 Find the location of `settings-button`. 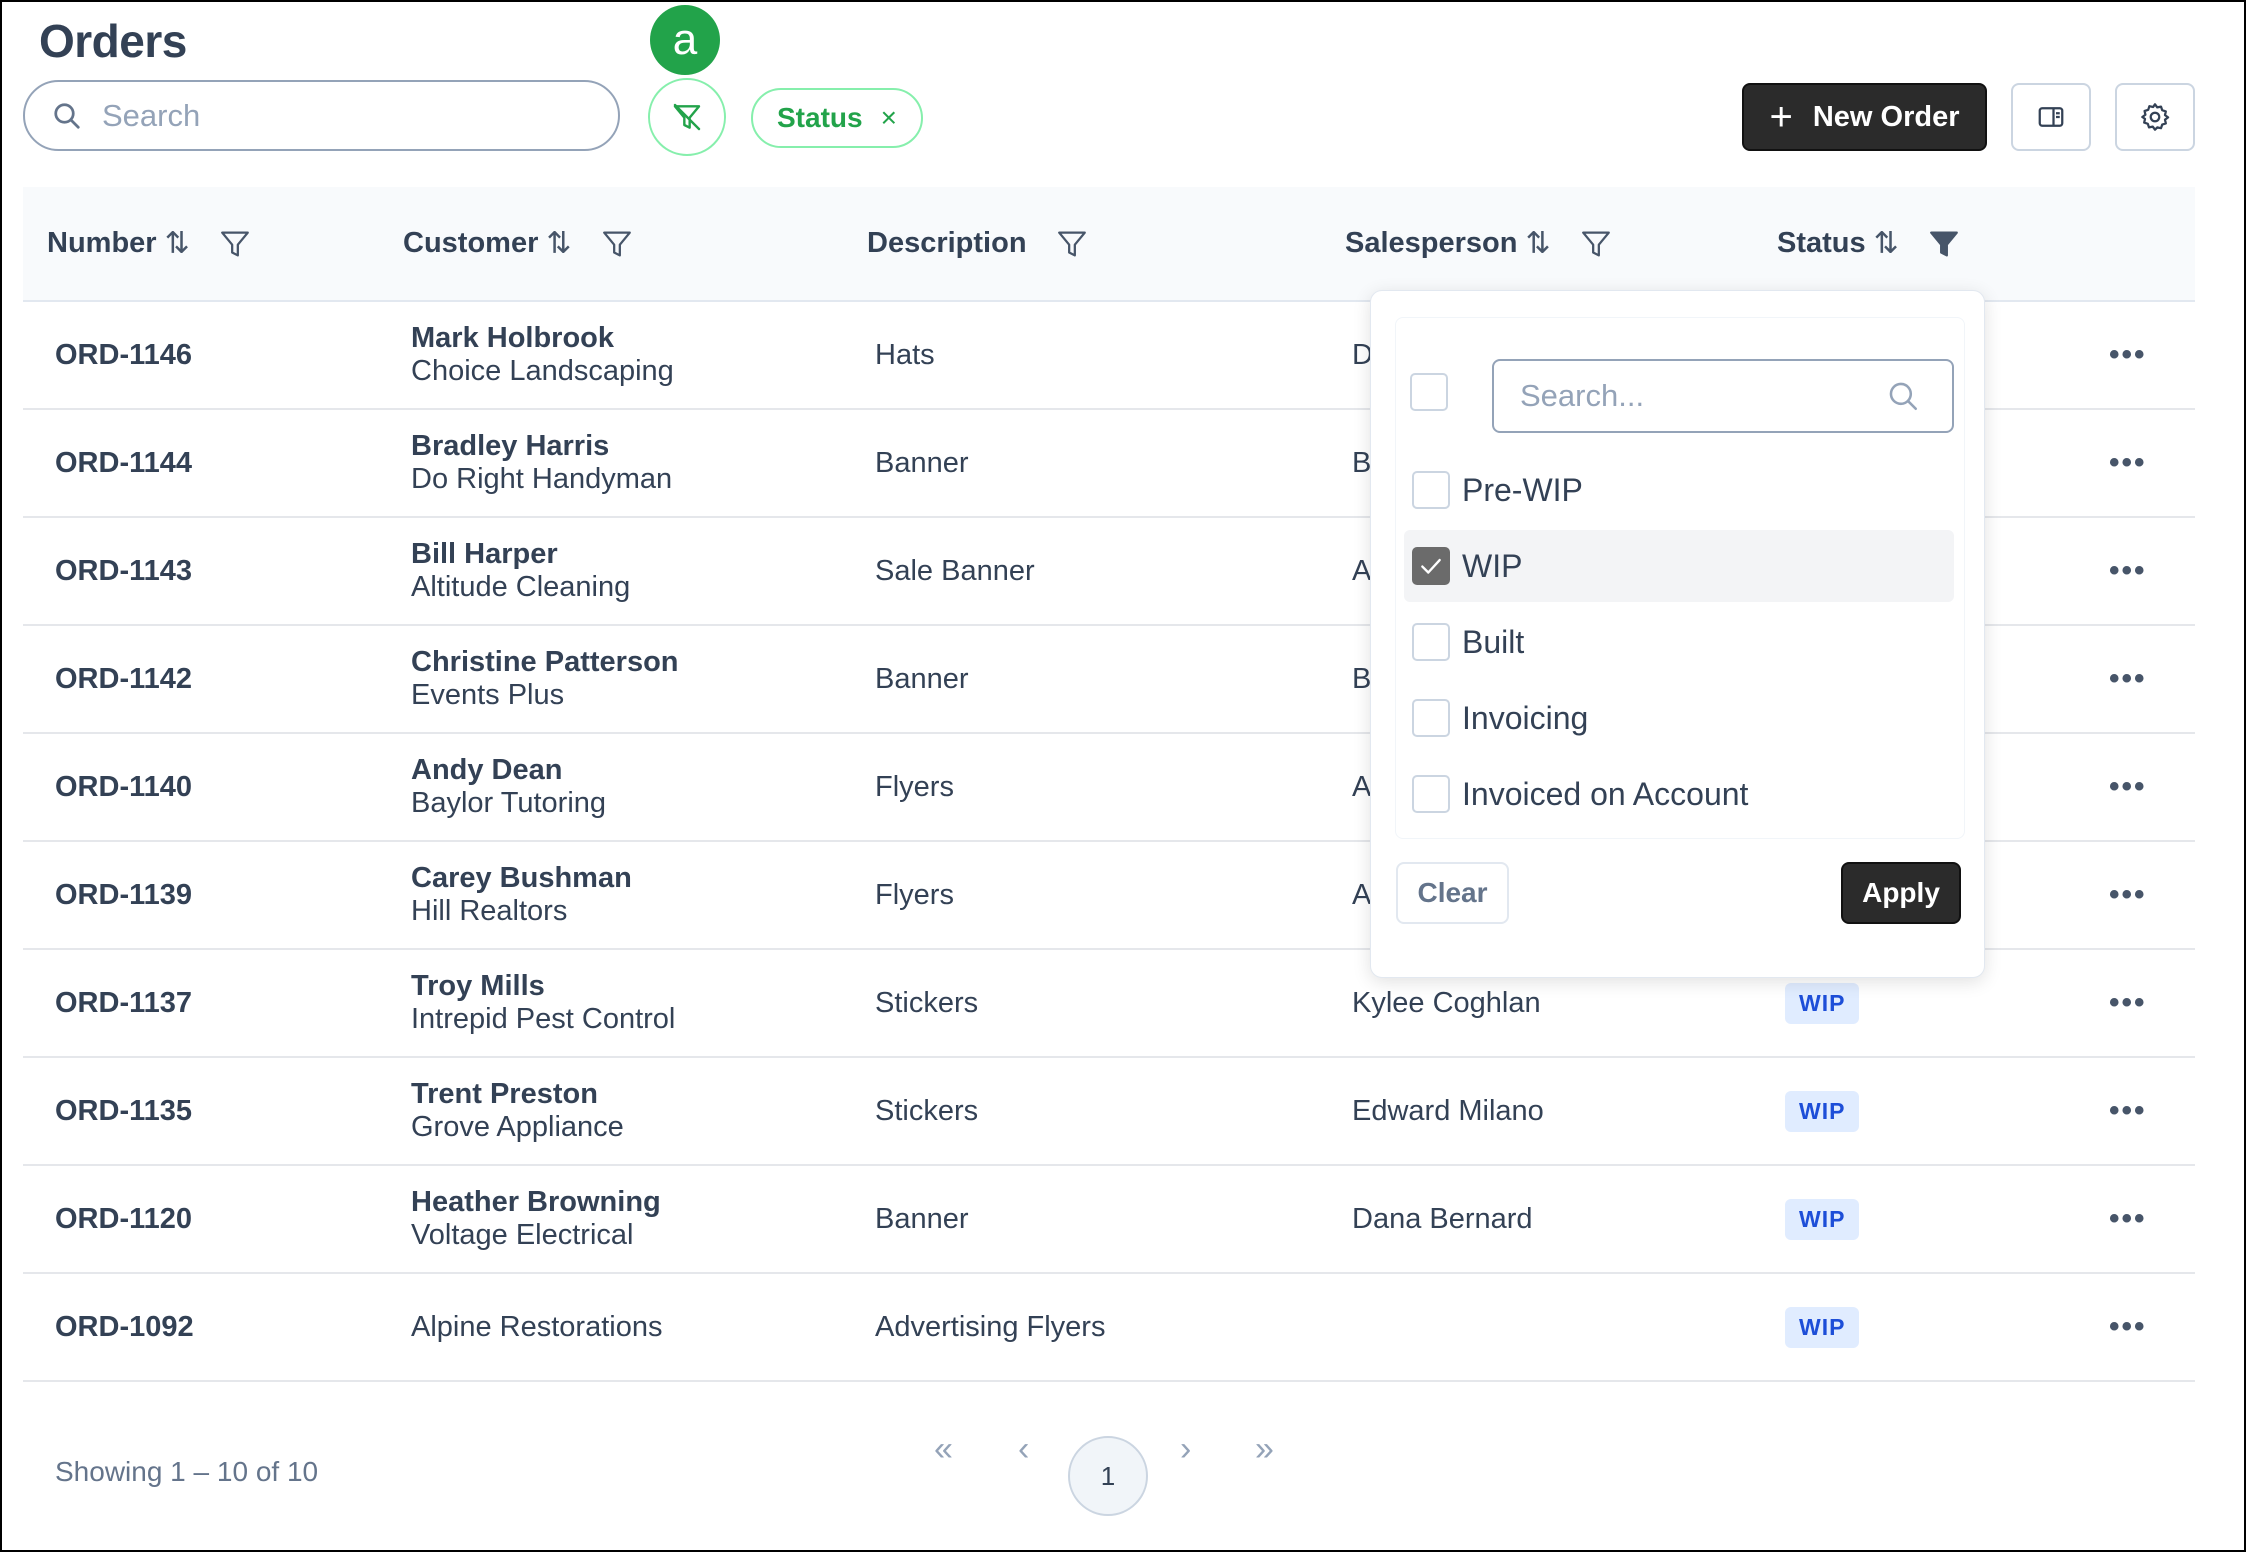

settings-button is located at coordinates (2155, 117).